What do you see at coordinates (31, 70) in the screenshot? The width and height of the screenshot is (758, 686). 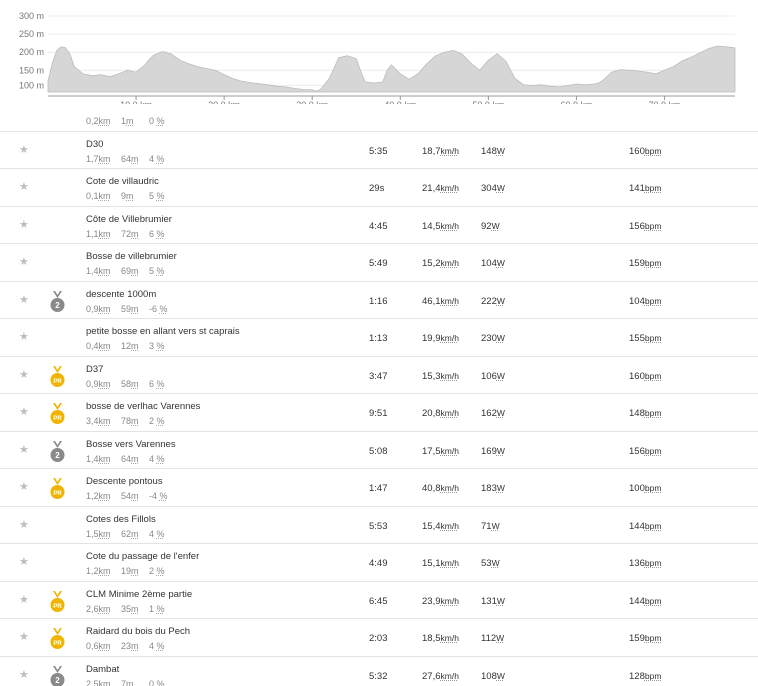 I see `y-tick-label: 150 m` at bounding box center [31, 70].